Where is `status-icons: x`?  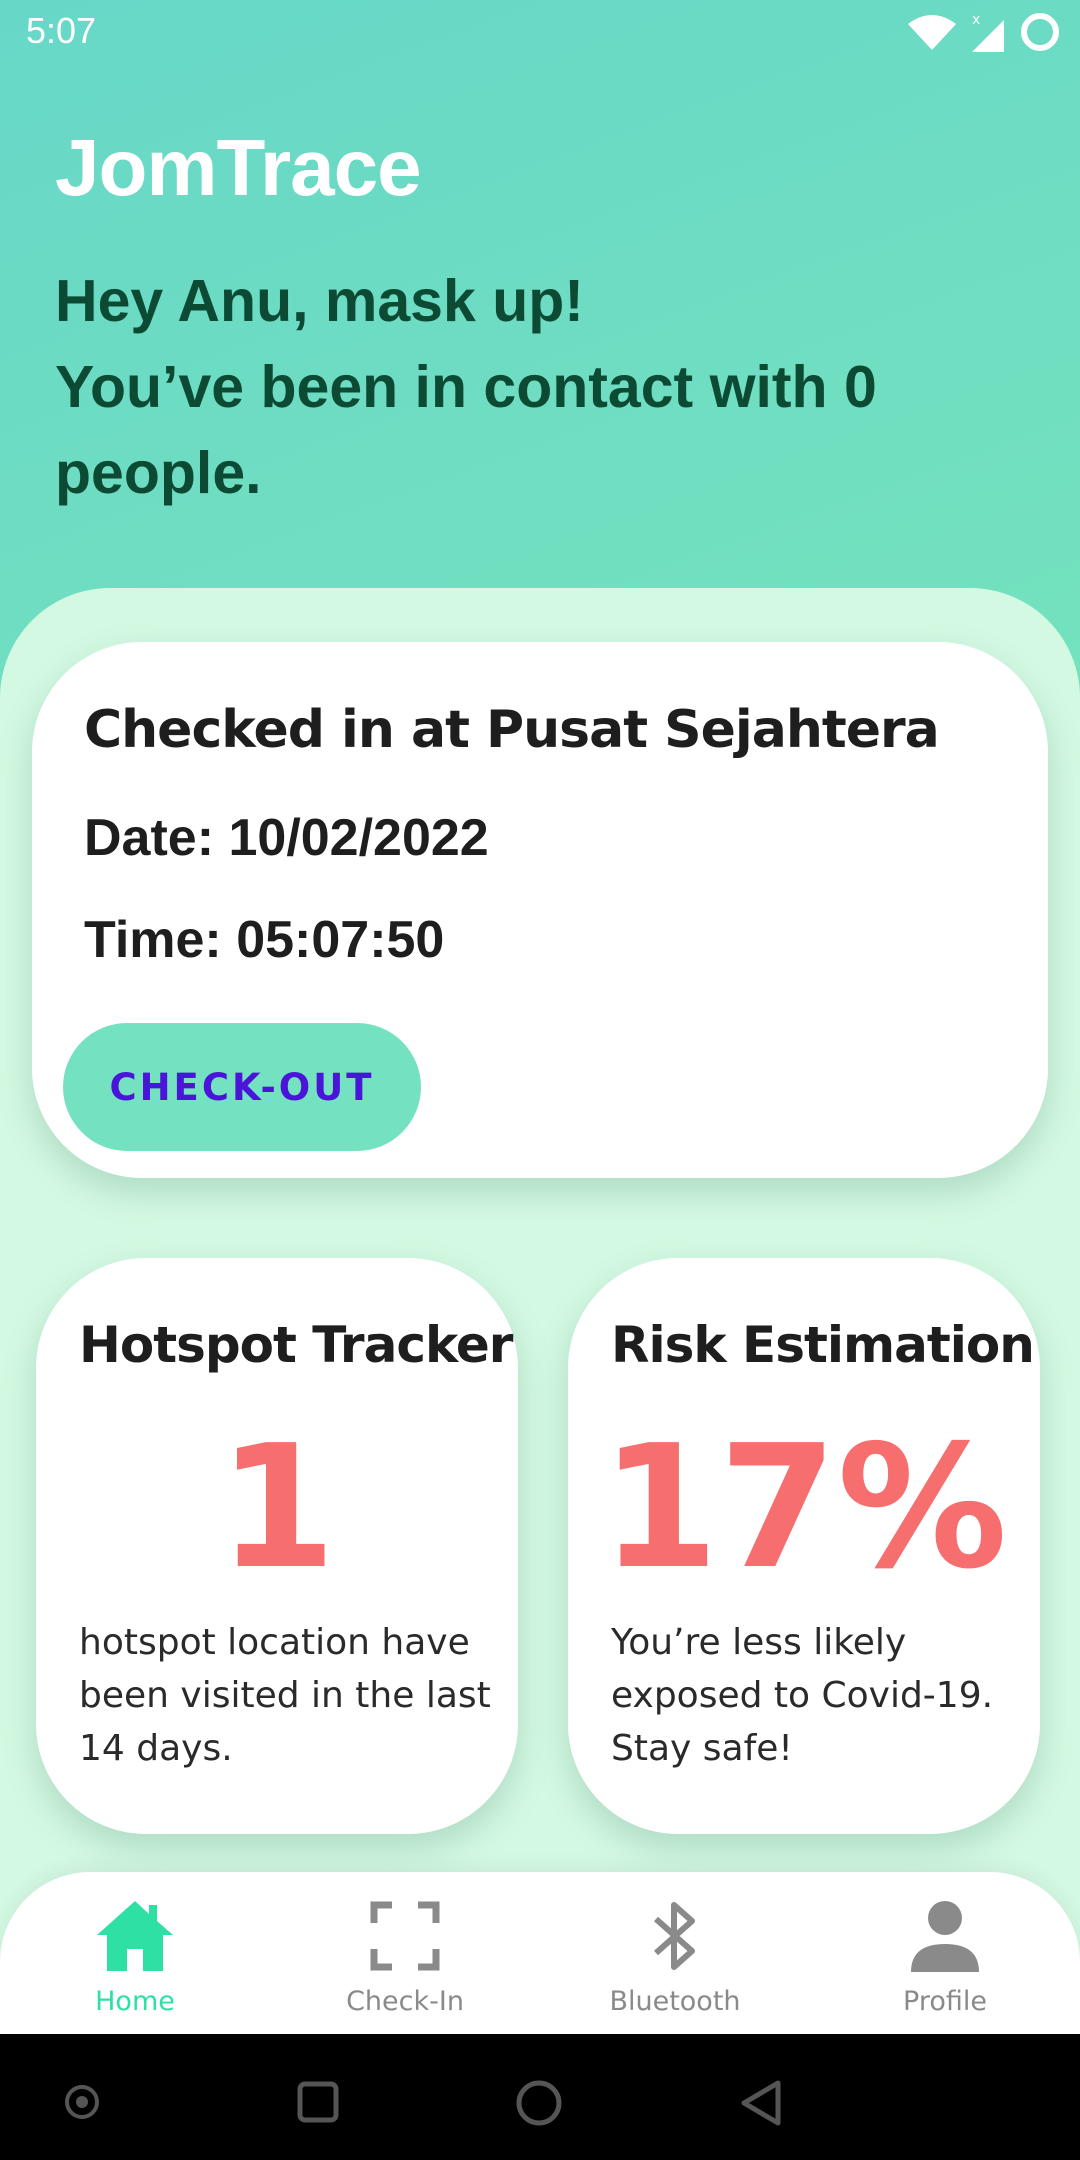 status-icons: x is located at coordinates (984, 32).